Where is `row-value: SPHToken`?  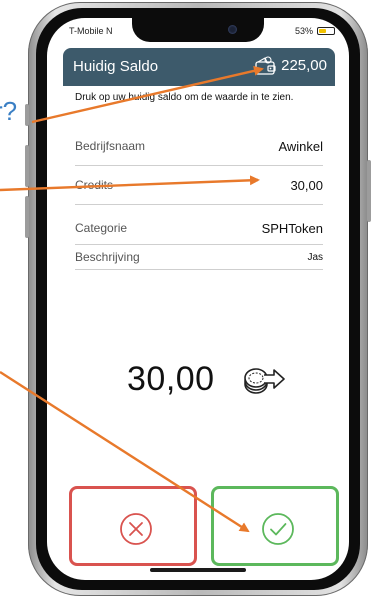 row-value: SPHToken is located at coordinates (292, 228).